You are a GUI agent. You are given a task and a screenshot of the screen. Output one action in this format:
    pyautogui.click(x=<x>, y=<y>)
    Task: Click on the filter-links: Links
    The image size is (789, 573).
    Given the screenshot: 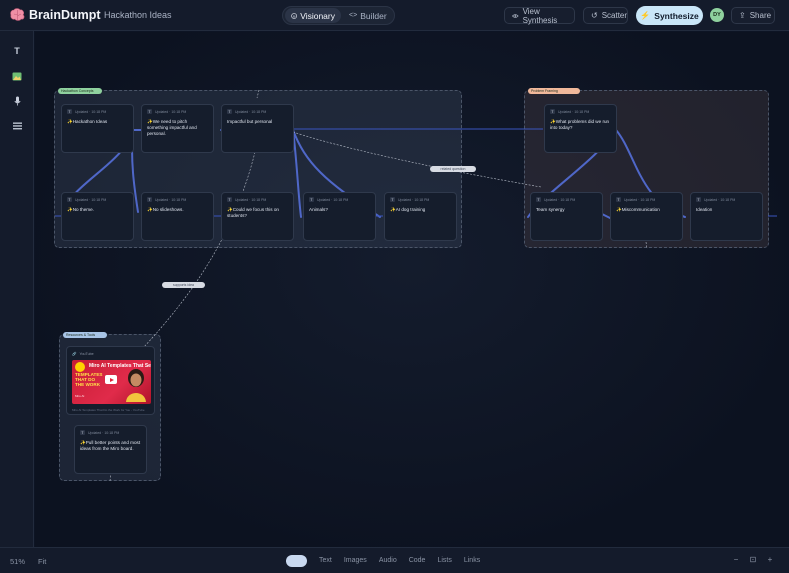 What is the action you would take?
    pyautogui.click(x=472, y=561)
    